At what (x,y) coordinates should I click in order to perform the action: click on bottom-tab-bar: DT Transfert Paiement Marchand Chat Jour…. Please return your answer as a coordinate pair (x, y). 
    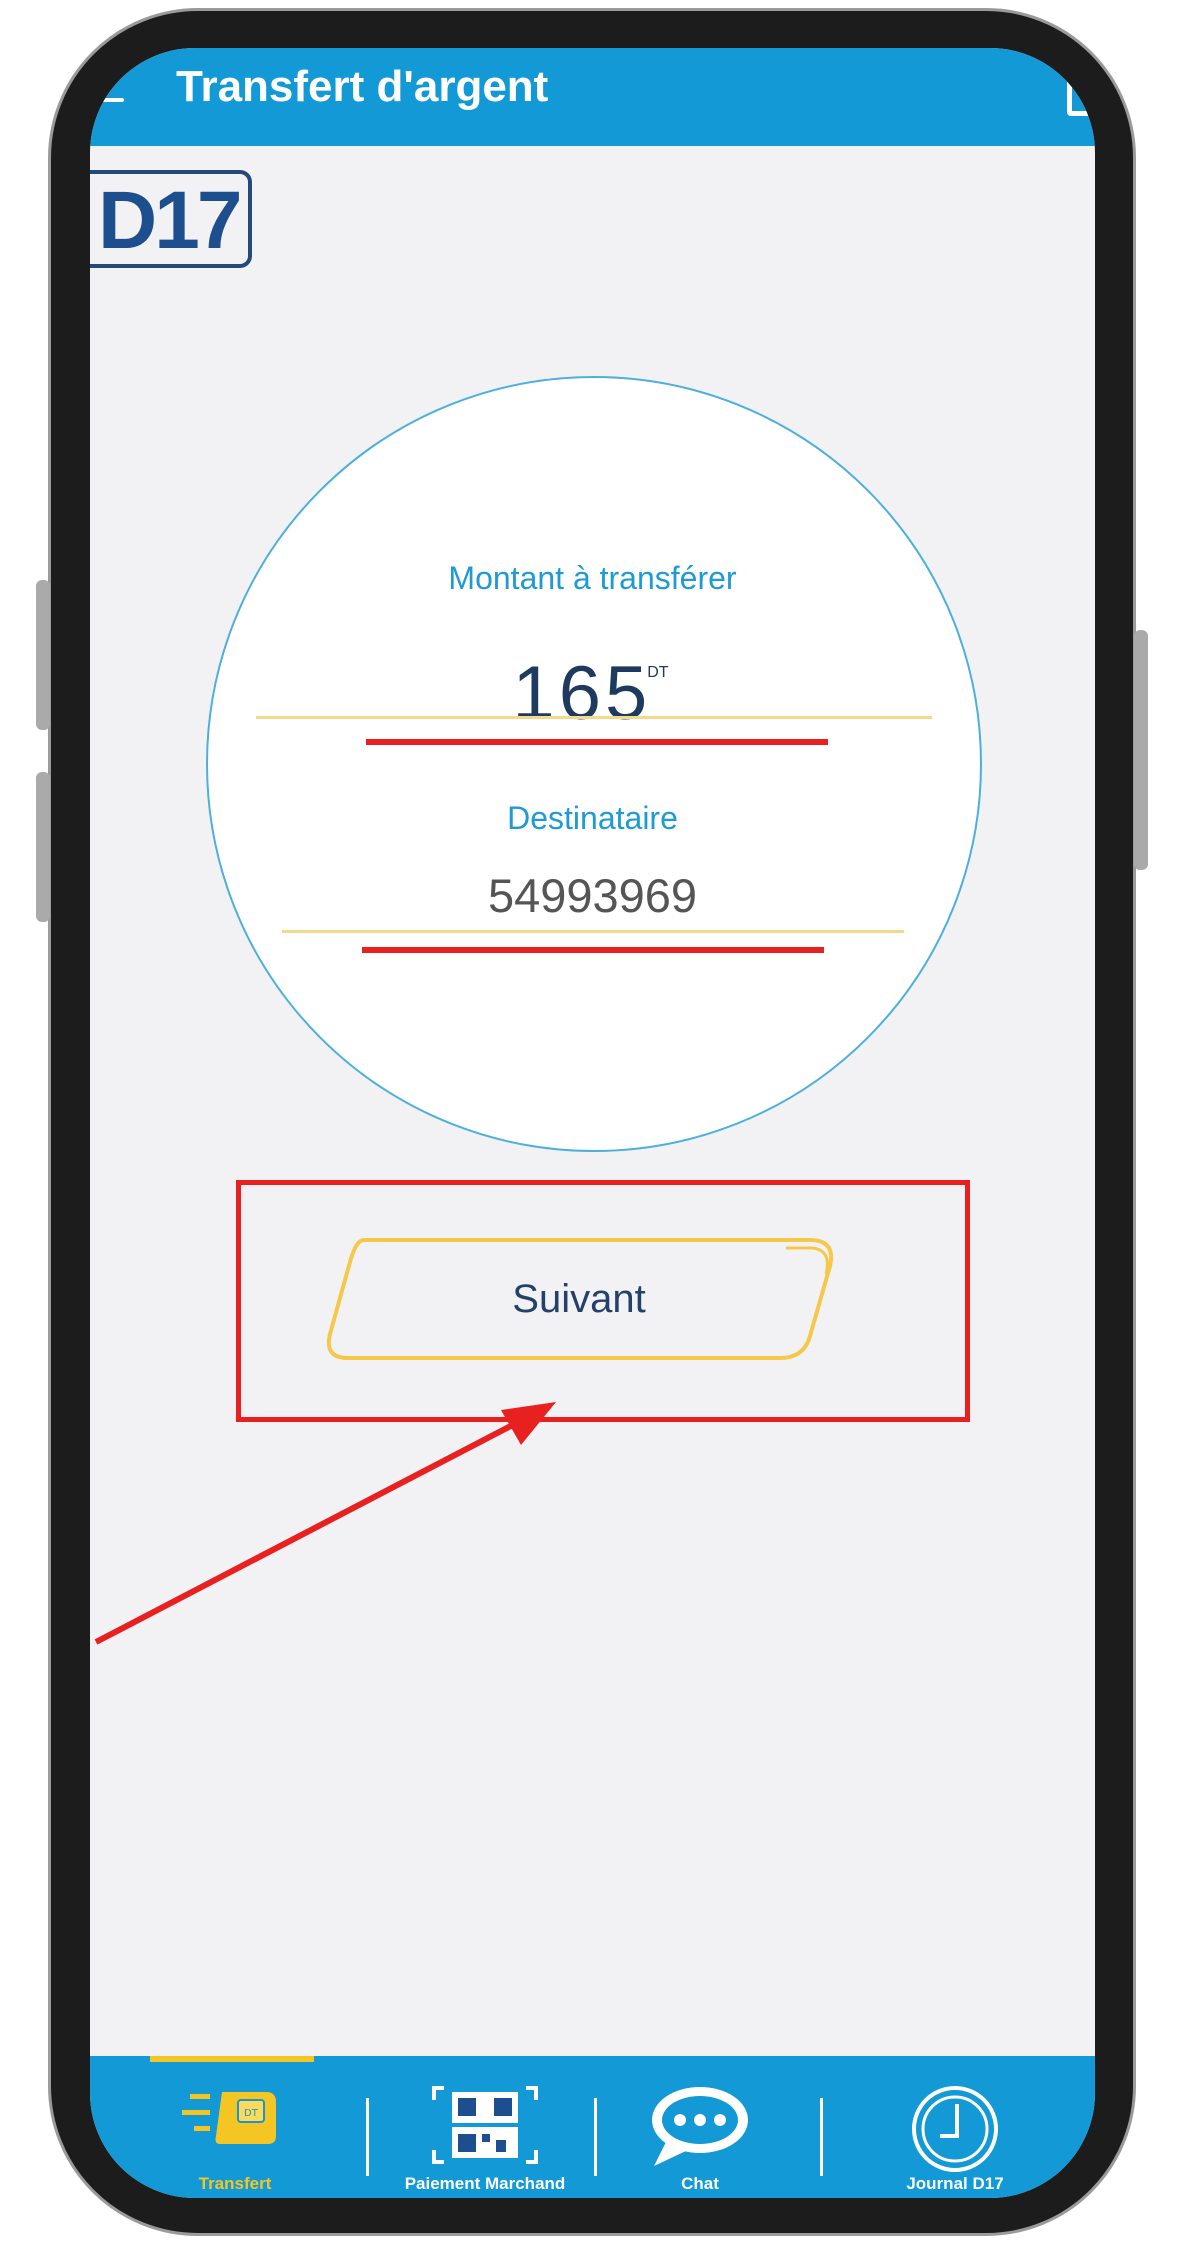
    Looking at the image, I should click on (592, 2127).